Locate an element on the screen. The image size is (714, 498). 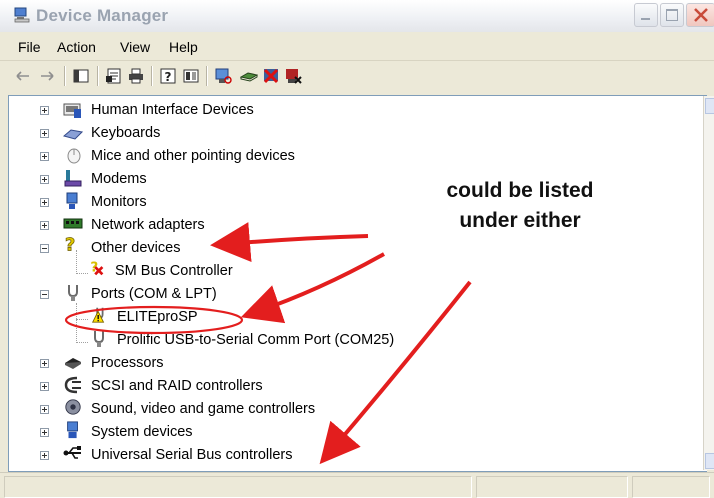
back-arrow-icon is located at coordinates (23, 76).